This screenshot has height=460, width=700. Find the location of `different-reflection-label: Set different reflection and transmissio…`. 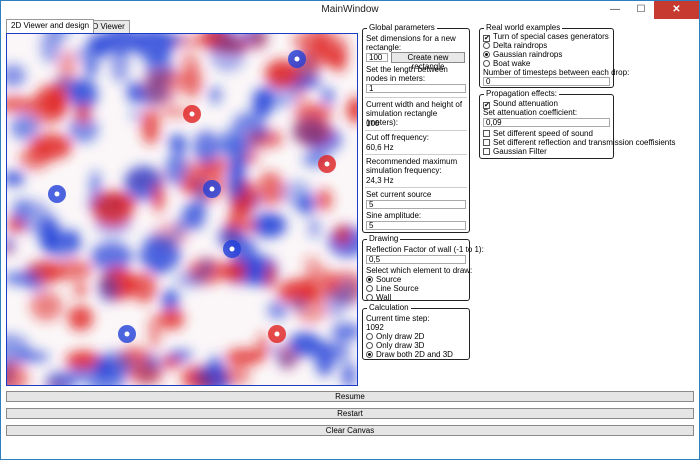

different-reflection-label: Set different reflection and transmissio… is located at coordinates (584, 142).